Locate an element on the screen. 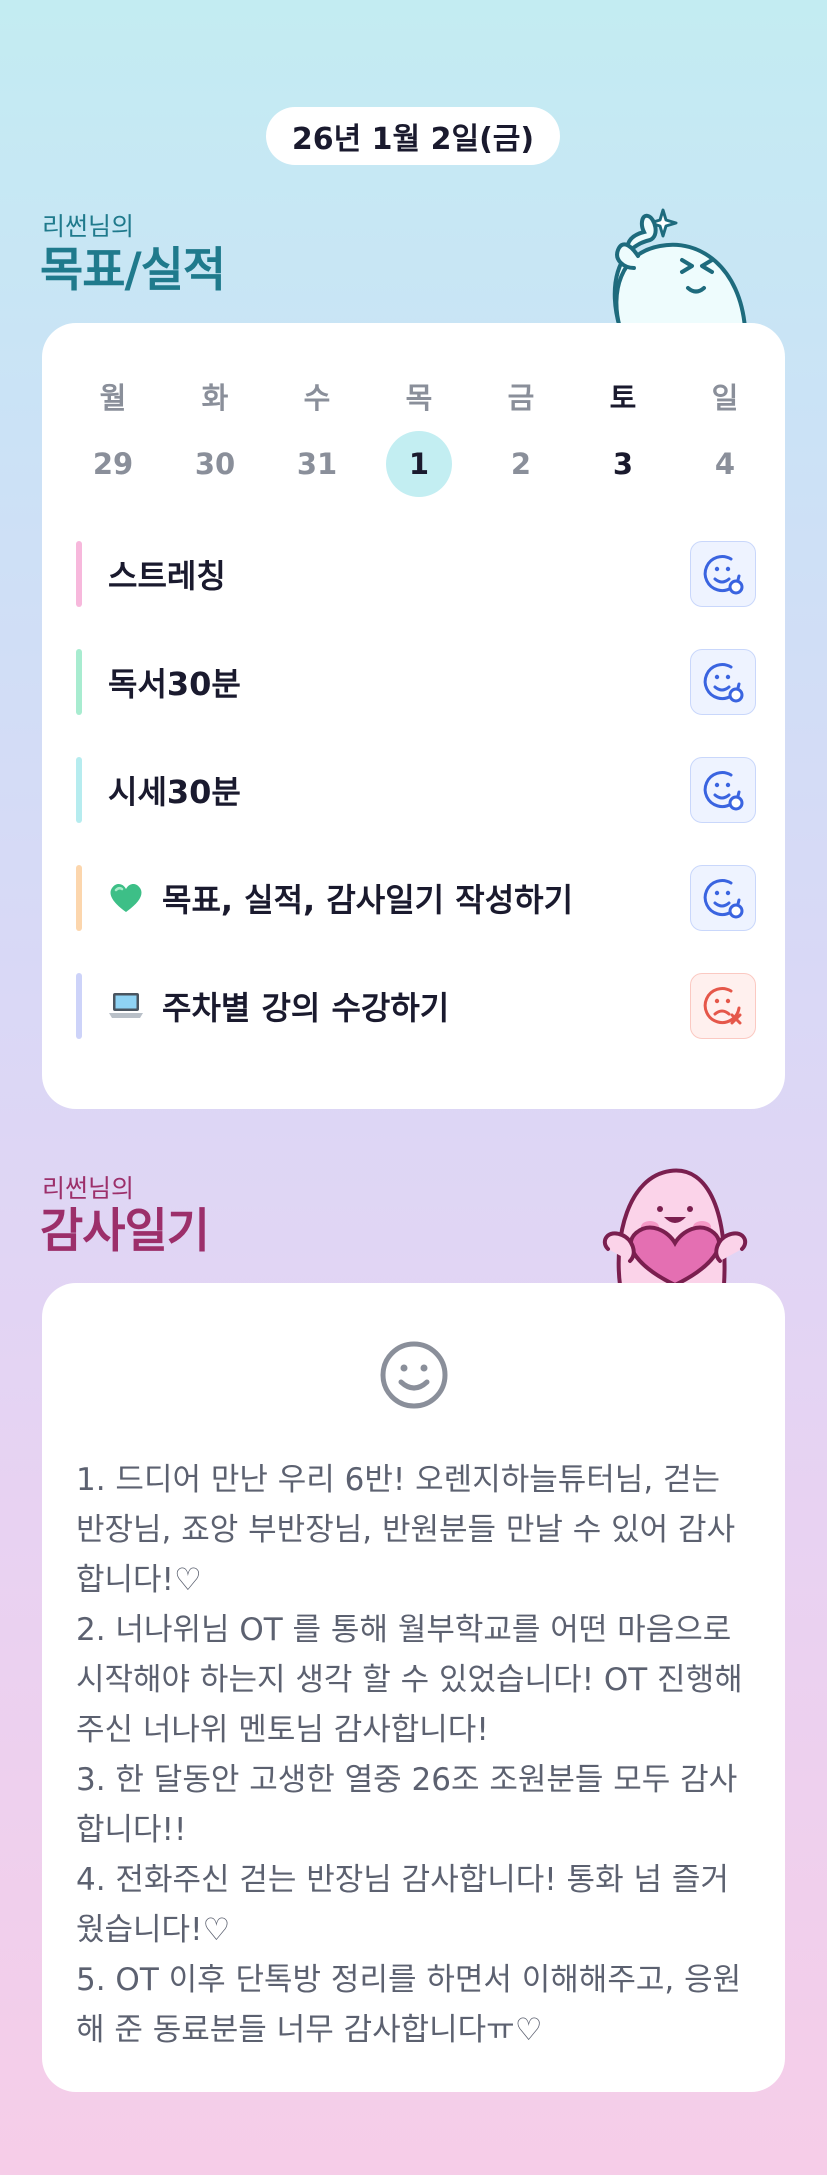 The image size is (827, 2175). goal-item: 목표, 실적, 감사일기 작성하기 is located at coordinates (416, 898).